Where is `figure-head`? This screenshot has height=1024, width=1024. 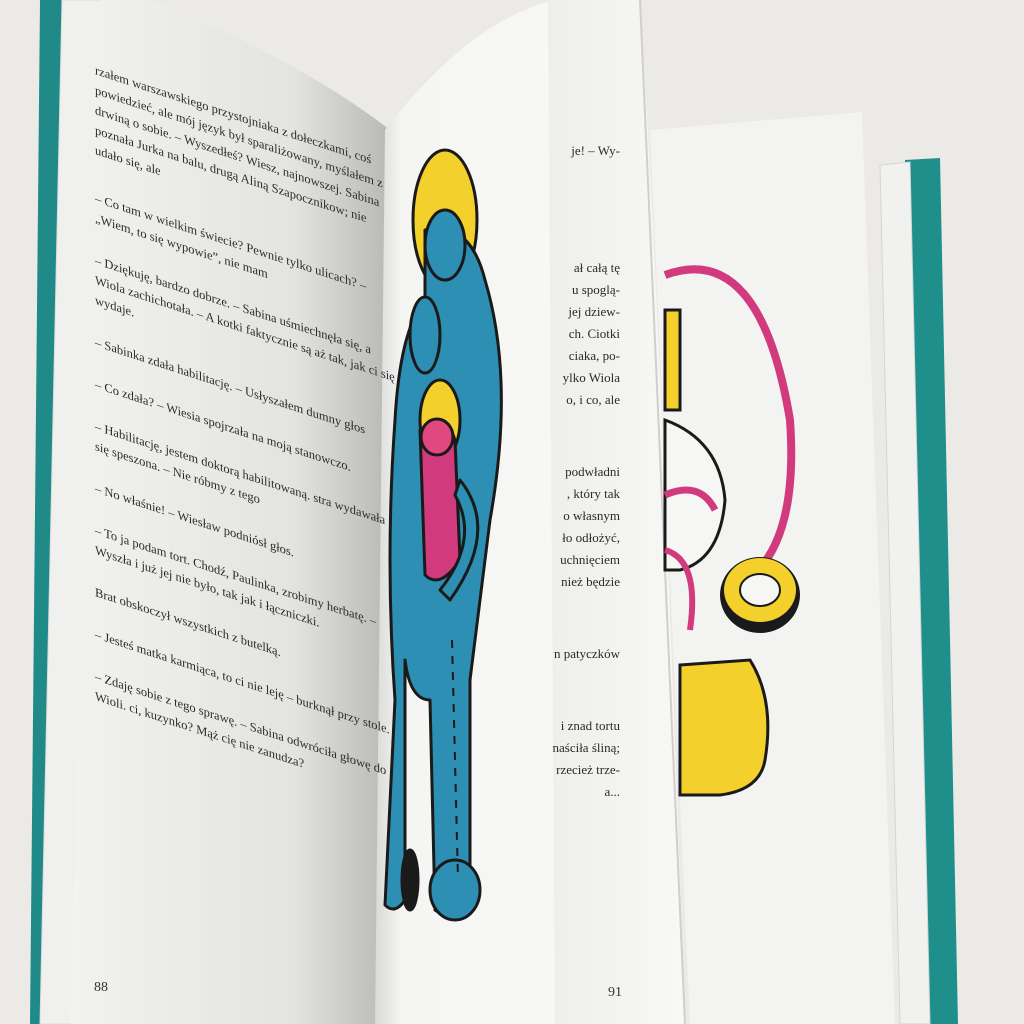
figure-head is located at coordinates (445, 245).